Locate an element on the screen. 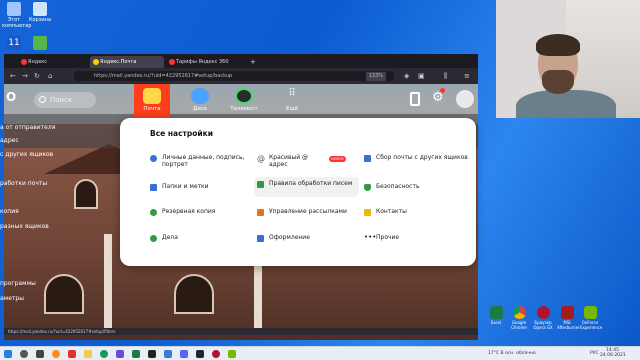 Image resolution: width=640 pixels, height=360 pixels. nvidia-taskbar-icon is located at coordinates (232, 354).